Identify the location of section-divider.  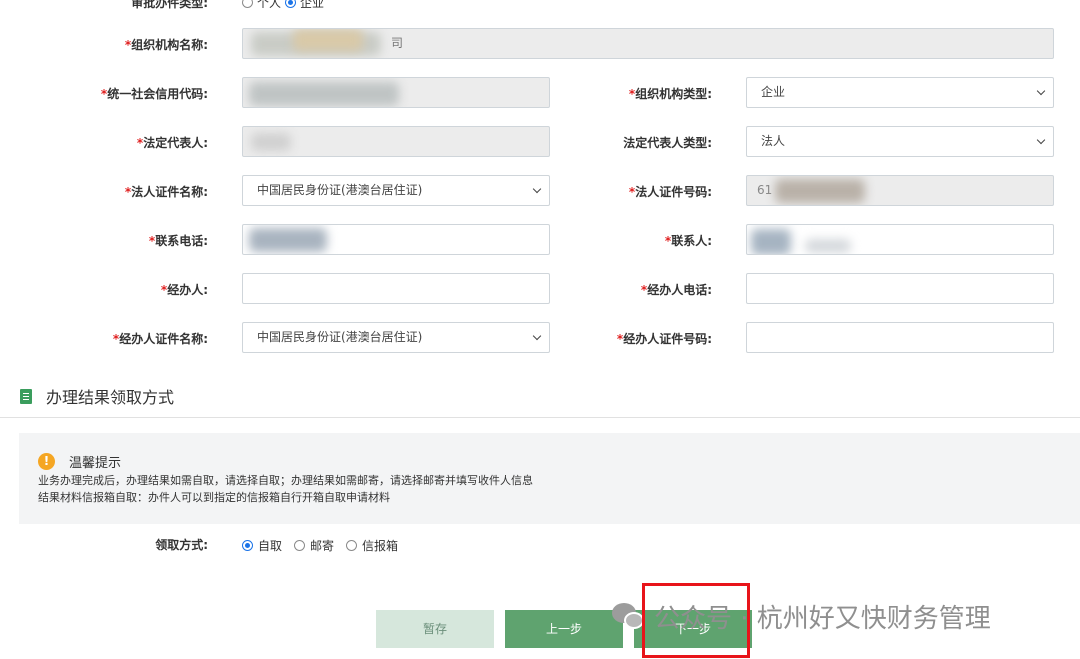
(540, 417).